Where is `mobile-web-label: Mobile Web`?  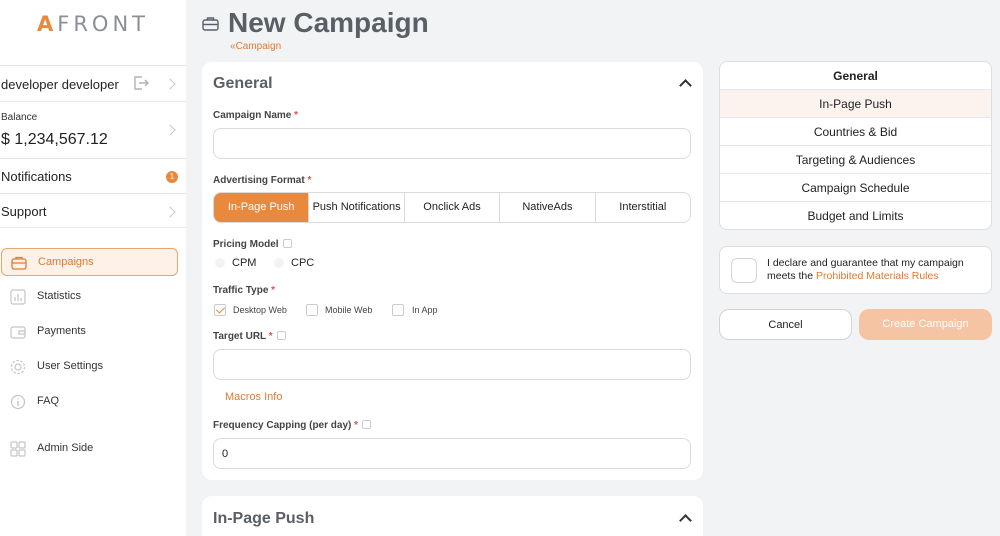
mobile-web-label: Mobile Web is located at coordinates (349, 310).